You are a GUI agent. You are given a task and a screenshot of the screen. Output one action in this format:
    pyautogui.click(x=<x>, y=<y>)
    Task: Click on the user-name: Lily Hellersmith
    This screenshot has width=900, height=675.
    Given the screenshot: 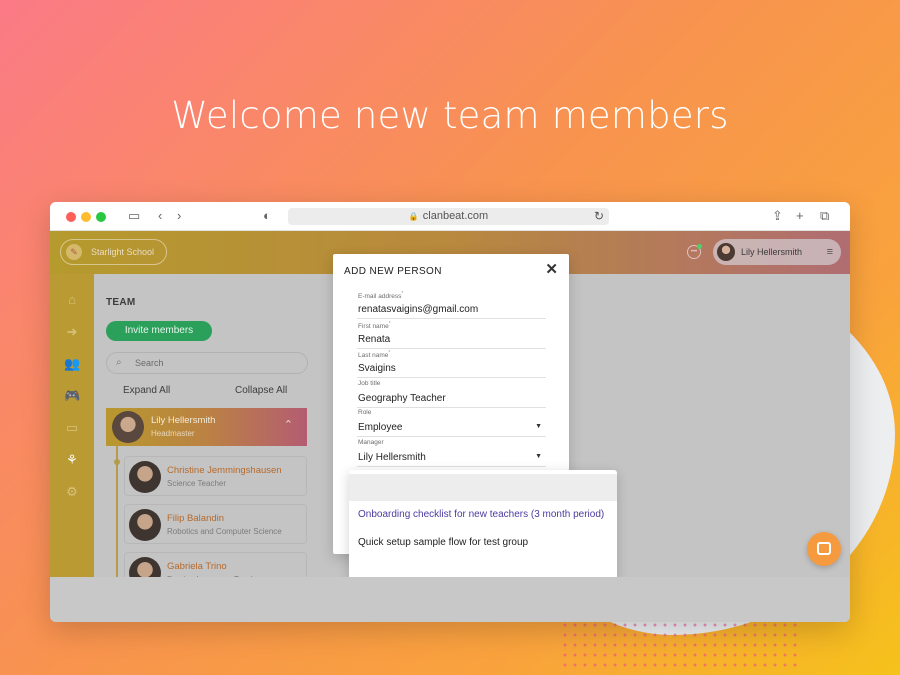 What is the action you would take?
    pyautogui.click(x=772, y=252)
    